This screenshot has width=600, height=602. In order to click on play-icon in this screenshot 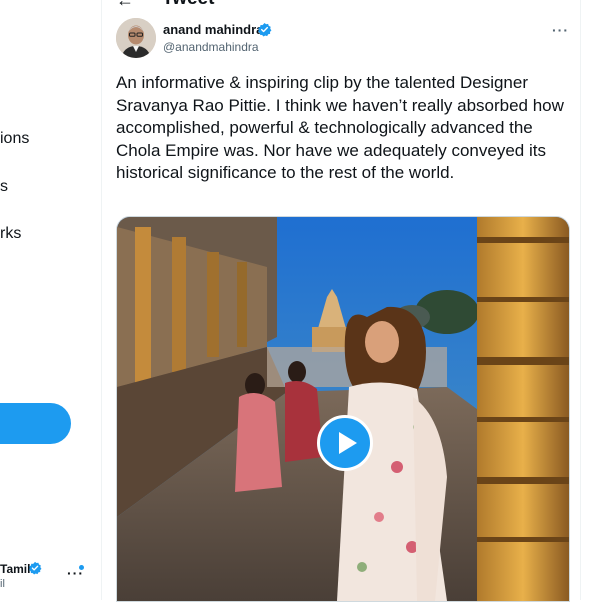, I will do `click(348, 443)`.